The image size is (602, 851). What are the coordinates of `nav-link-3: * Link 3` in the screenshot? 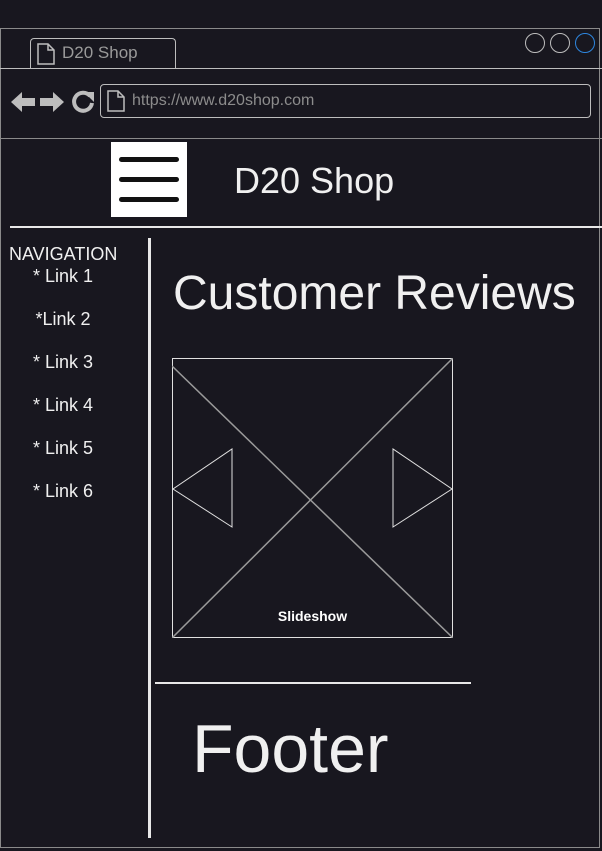 It's located at (63, 362).